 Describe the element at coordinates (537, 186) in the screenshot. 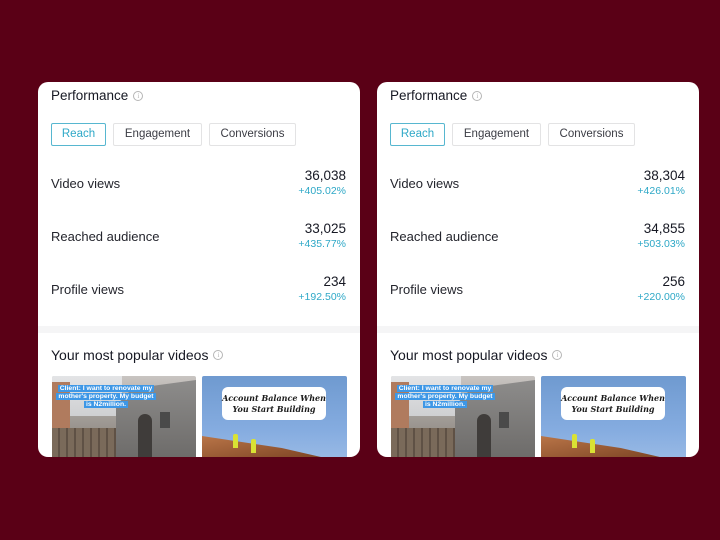

I see `metric-row-video-views: Video views 38,304 +426.01%` at that location.